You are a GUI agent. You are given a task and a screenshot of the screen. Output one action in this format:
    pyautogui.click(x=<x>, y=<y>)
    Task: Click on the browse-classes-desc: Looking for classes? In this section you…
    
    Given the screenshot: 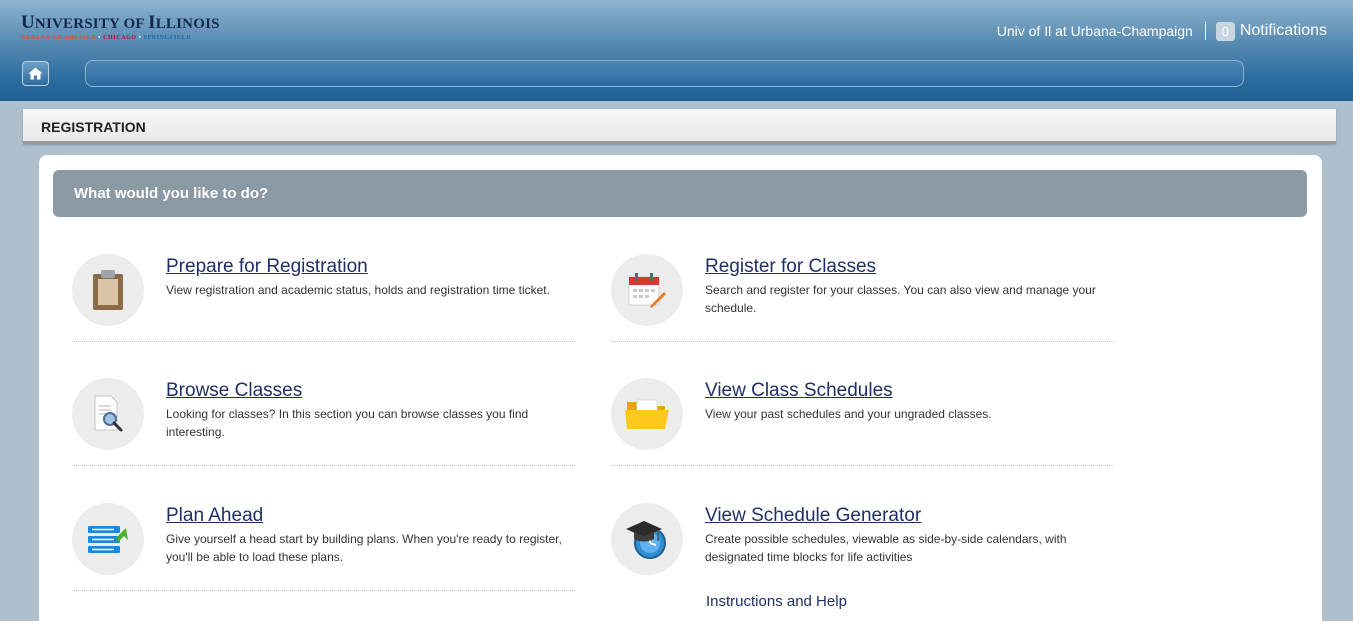 What is the action you would take?
    pyautogui.click(x=347, y=423)
    